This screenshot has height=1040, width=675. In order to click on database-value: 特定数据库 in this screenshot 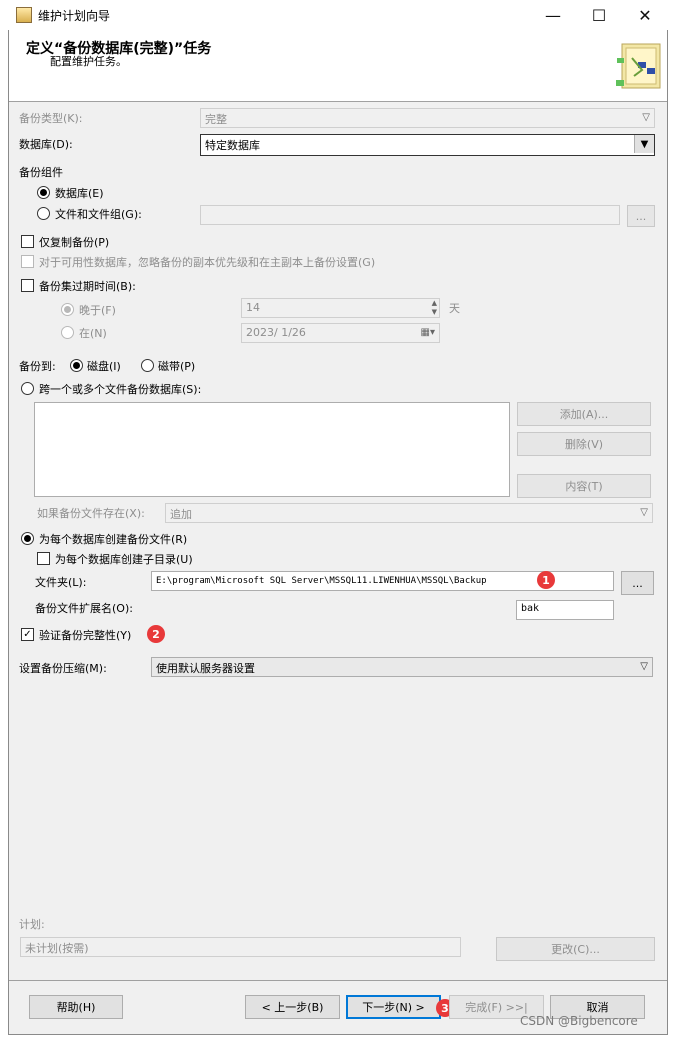, I will do `click(232, 145)`.